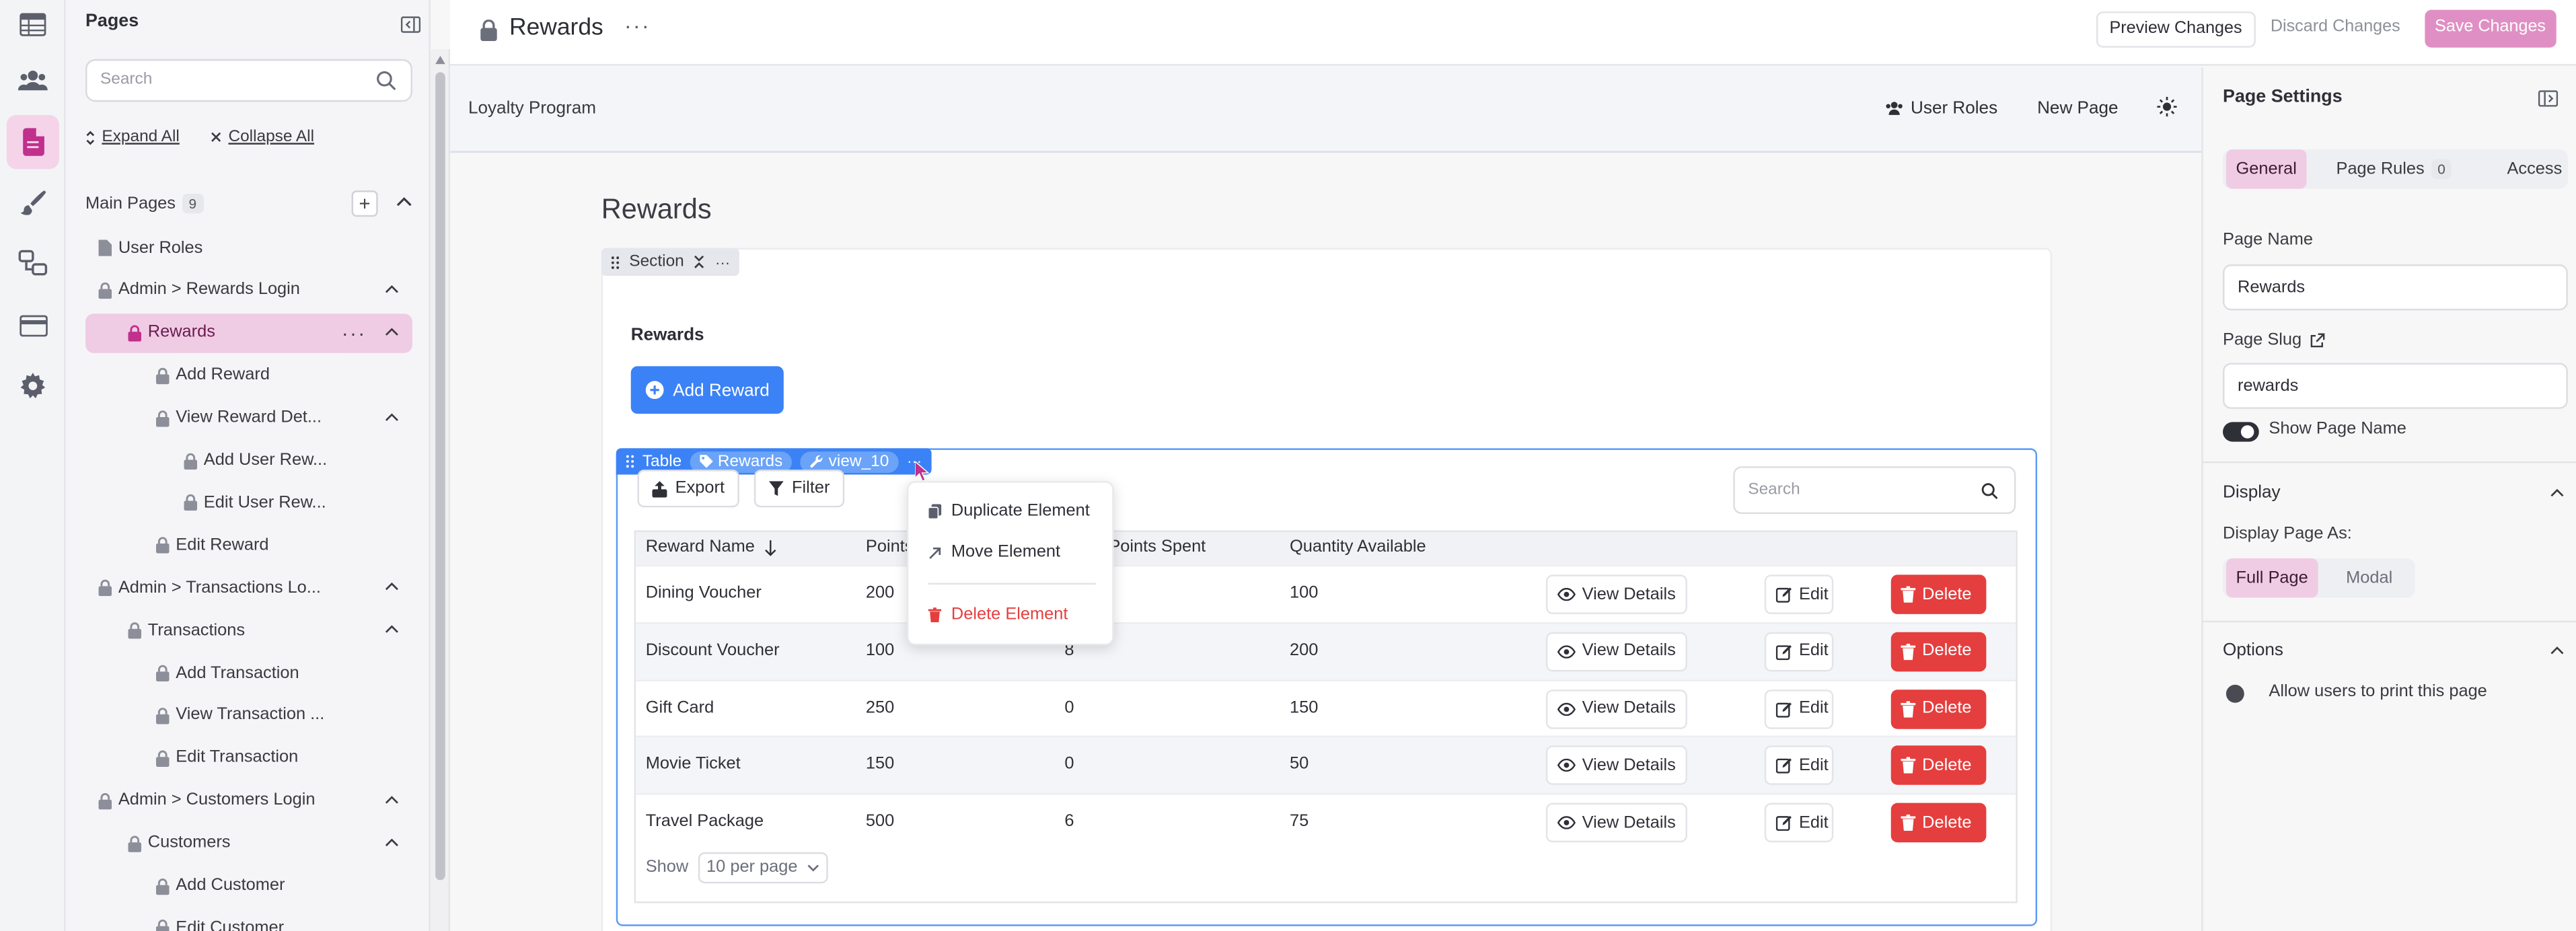 This screenshot has height=931, width=2576. What do you see at coordinates (998, 615) in the screenshot?
I see `delete-element-item: Delete Element` at bounding box center [998, 615].